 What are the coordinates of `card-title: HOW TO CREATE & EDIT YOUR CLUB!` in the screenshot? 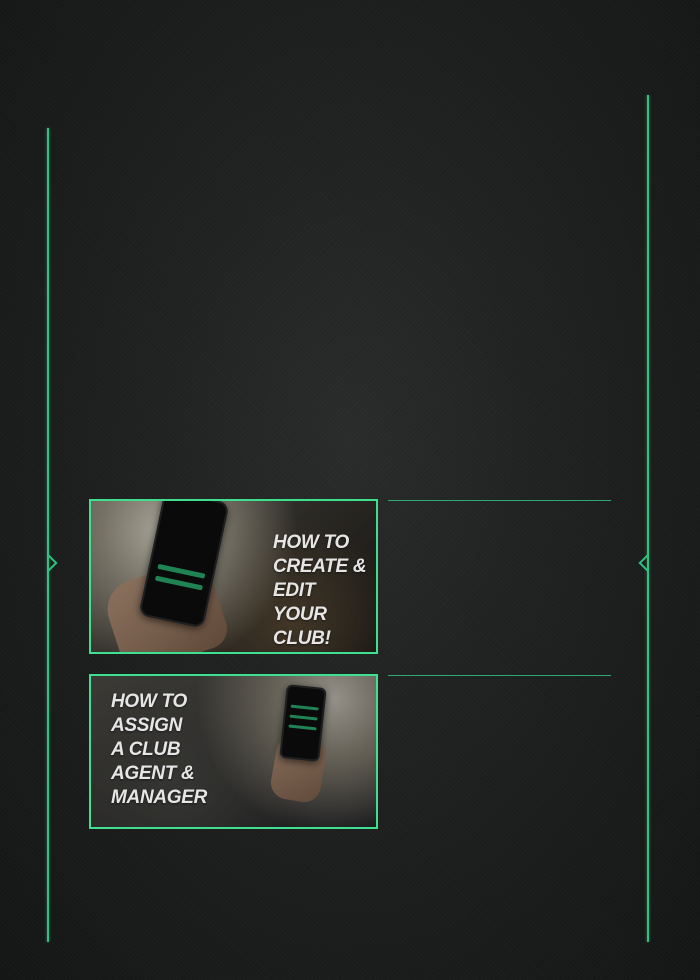 It's located at (323, 591).